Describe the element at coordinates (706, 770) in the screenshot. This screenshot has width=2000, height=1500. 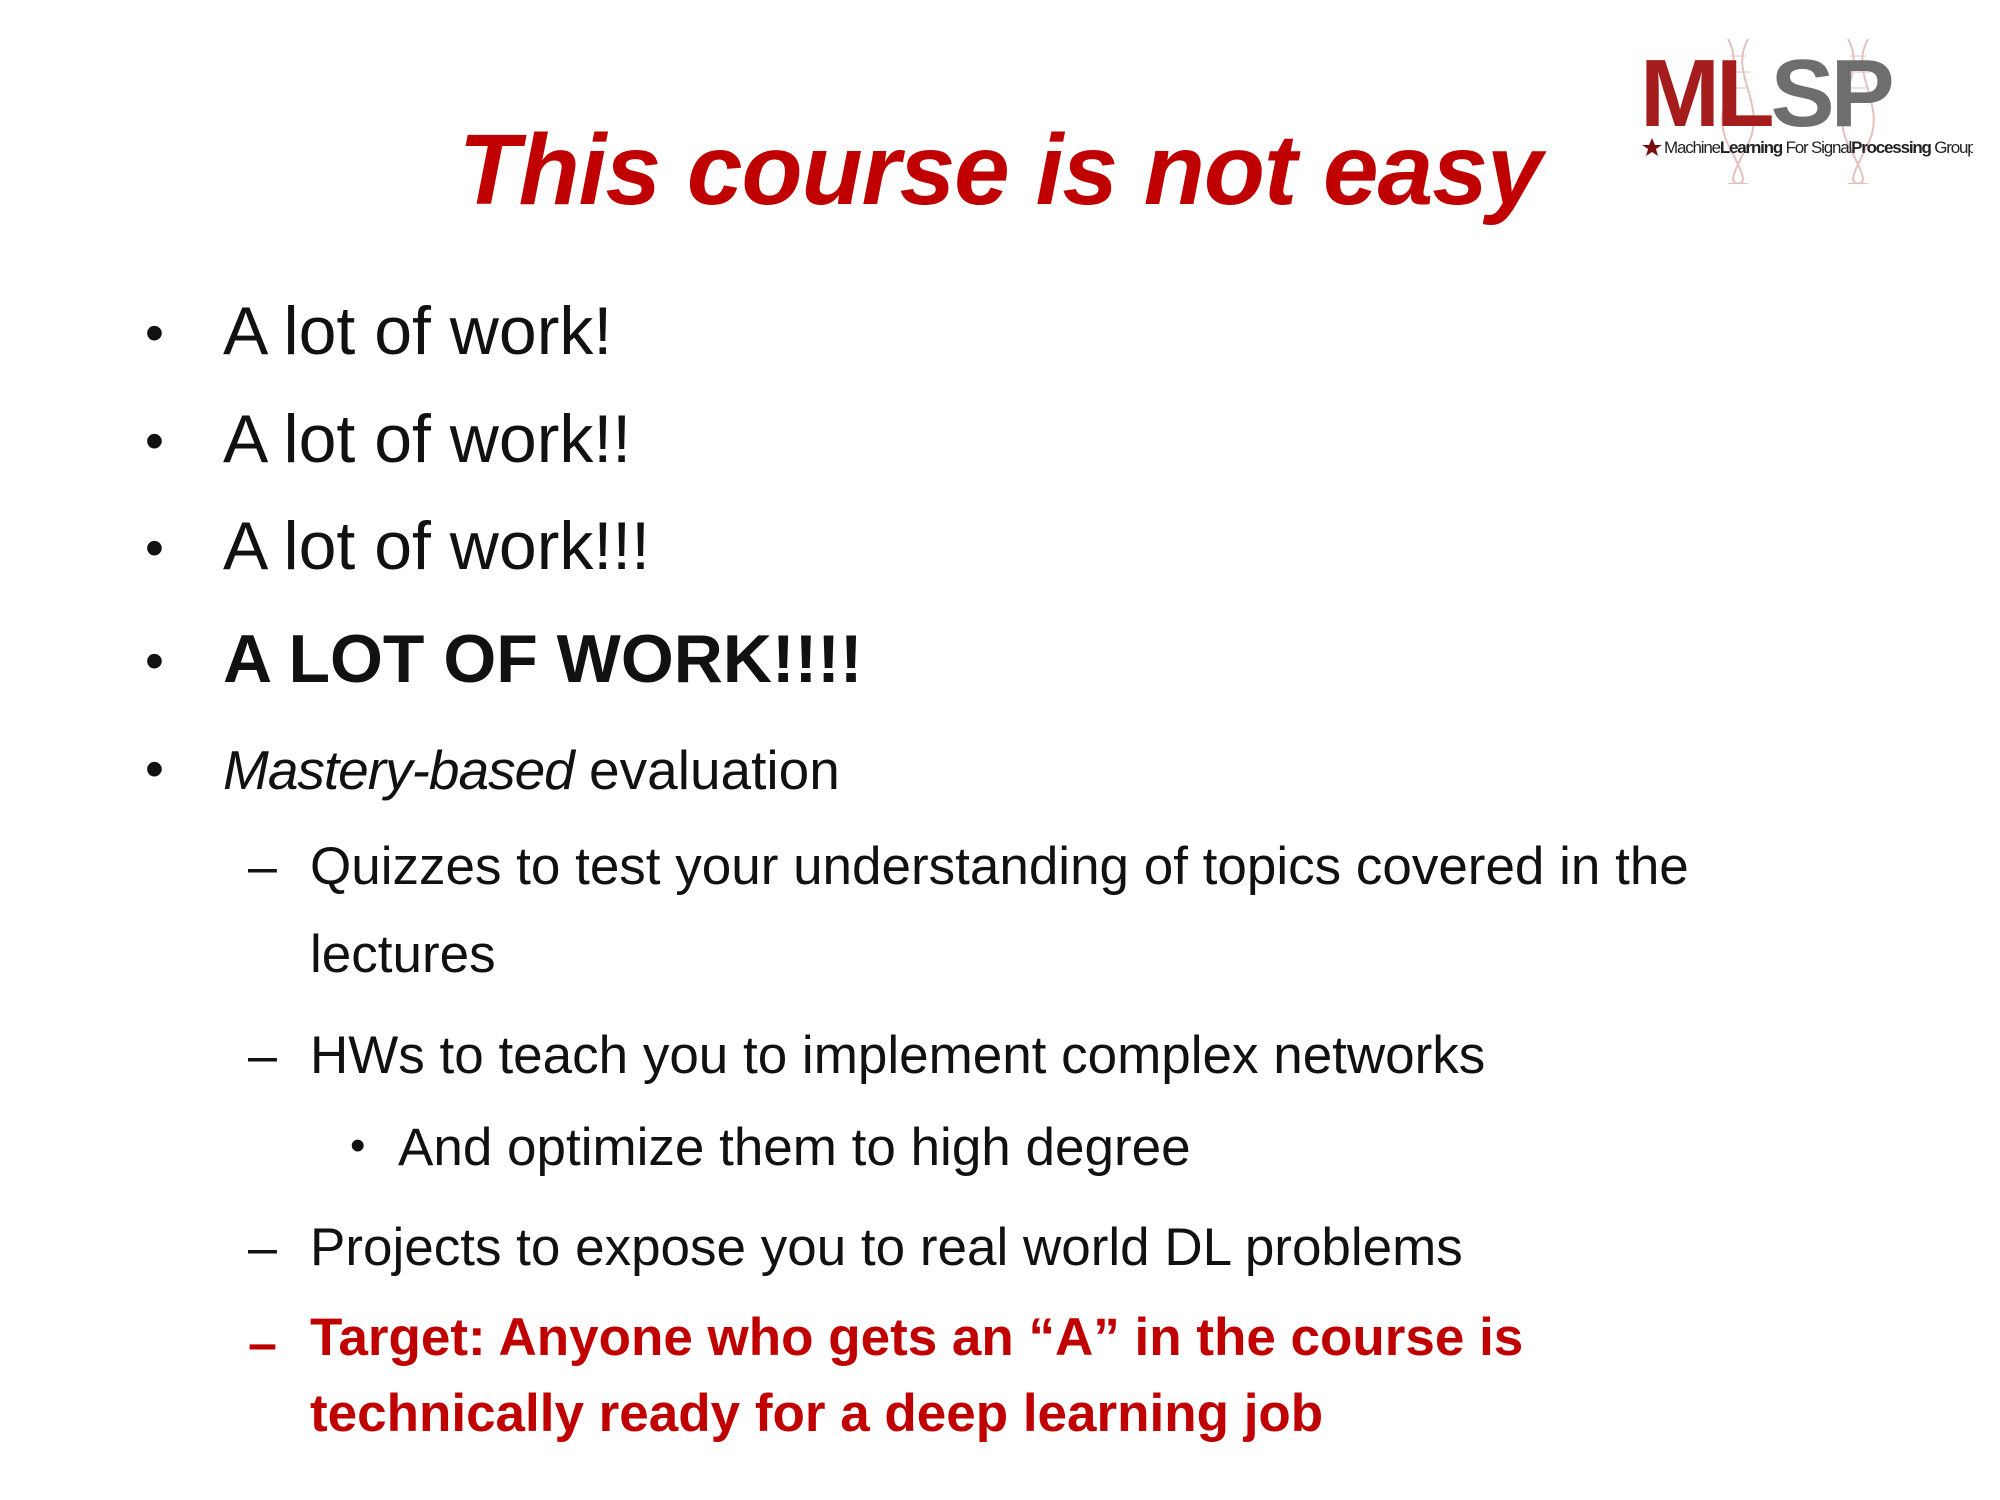
I see `mastery-rest: evaluation` at that location.